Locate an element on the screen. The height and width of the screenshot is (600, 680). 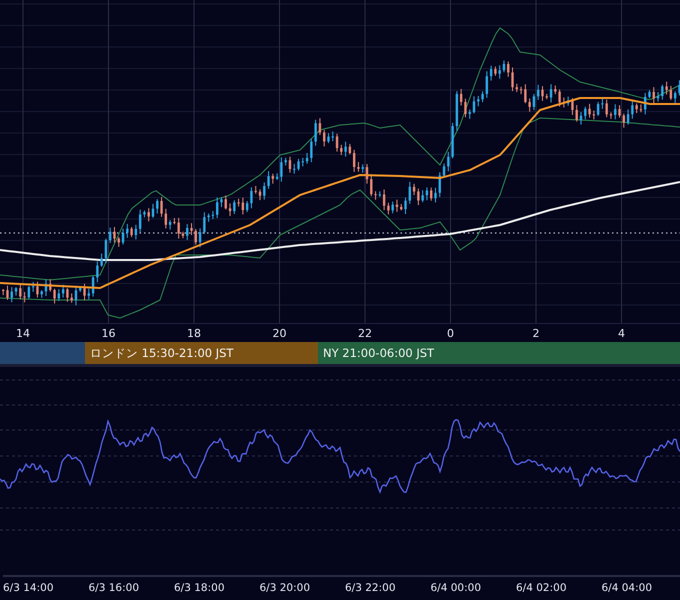
time-axis-label: 6/3 16:00 is located at coordinates (113, 588).